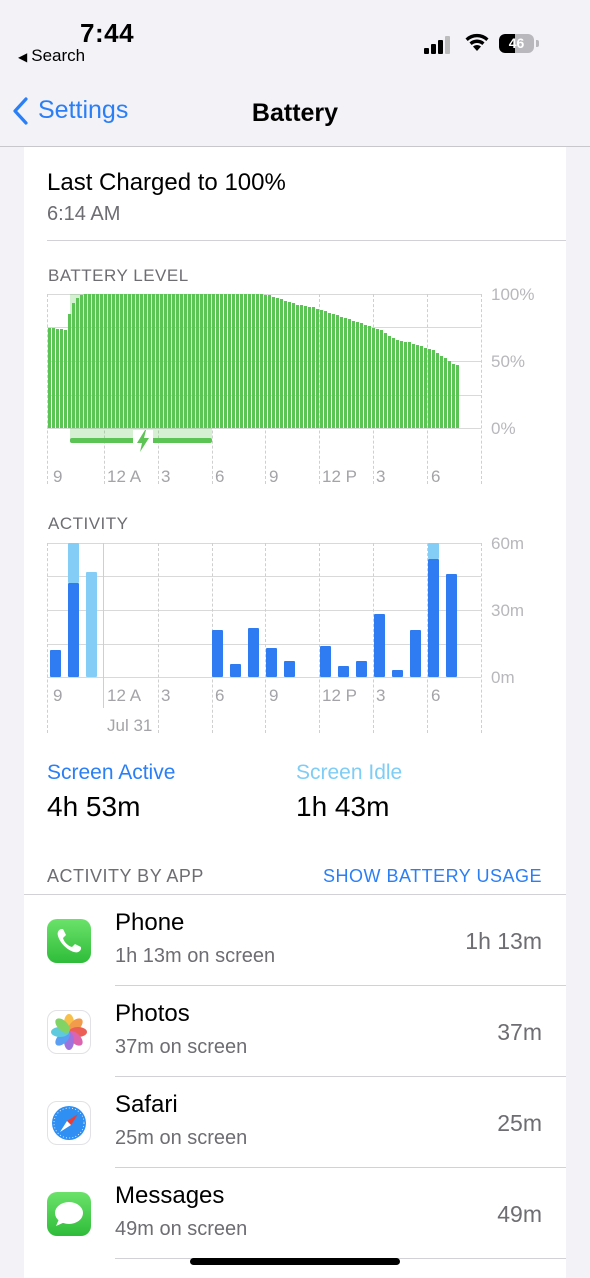  Describe the element at coordinates (519, 43) in the screenshot. I see `battery-status-icon: 46` at that location.